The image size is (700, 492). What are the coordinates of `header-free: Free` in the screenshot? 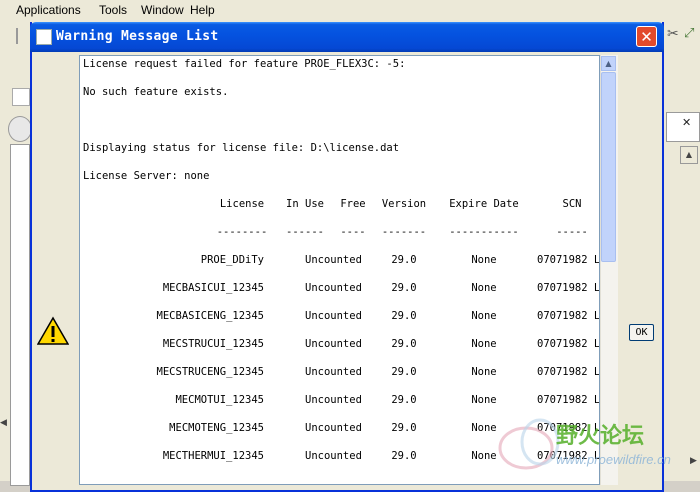 It's located at (353, 204).